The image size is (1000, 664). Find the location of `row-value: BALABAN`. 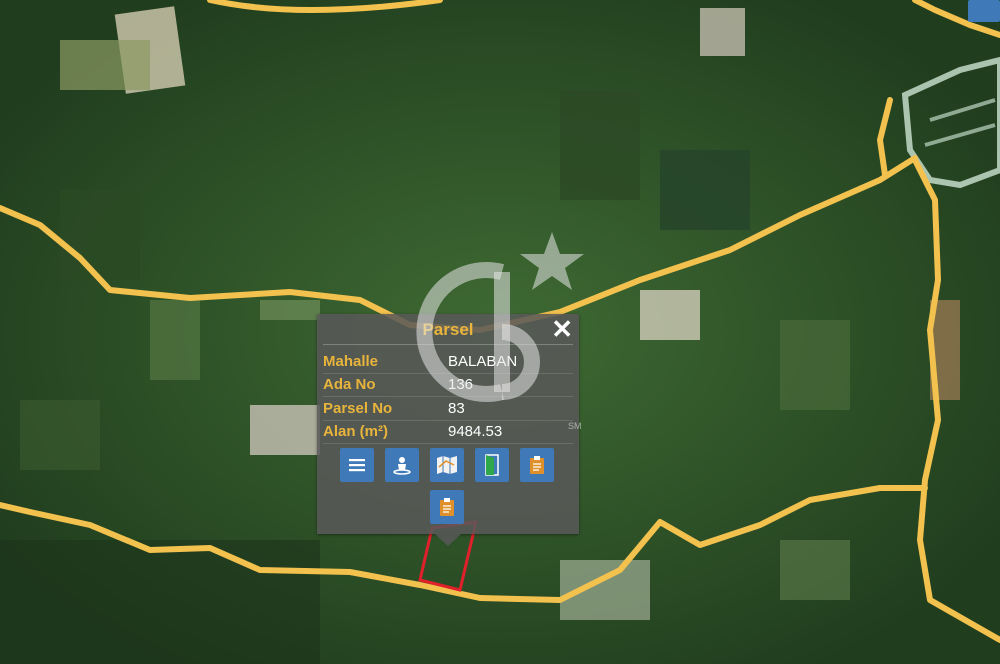

row-value: BALABAN is located at coordinates (483, 361).